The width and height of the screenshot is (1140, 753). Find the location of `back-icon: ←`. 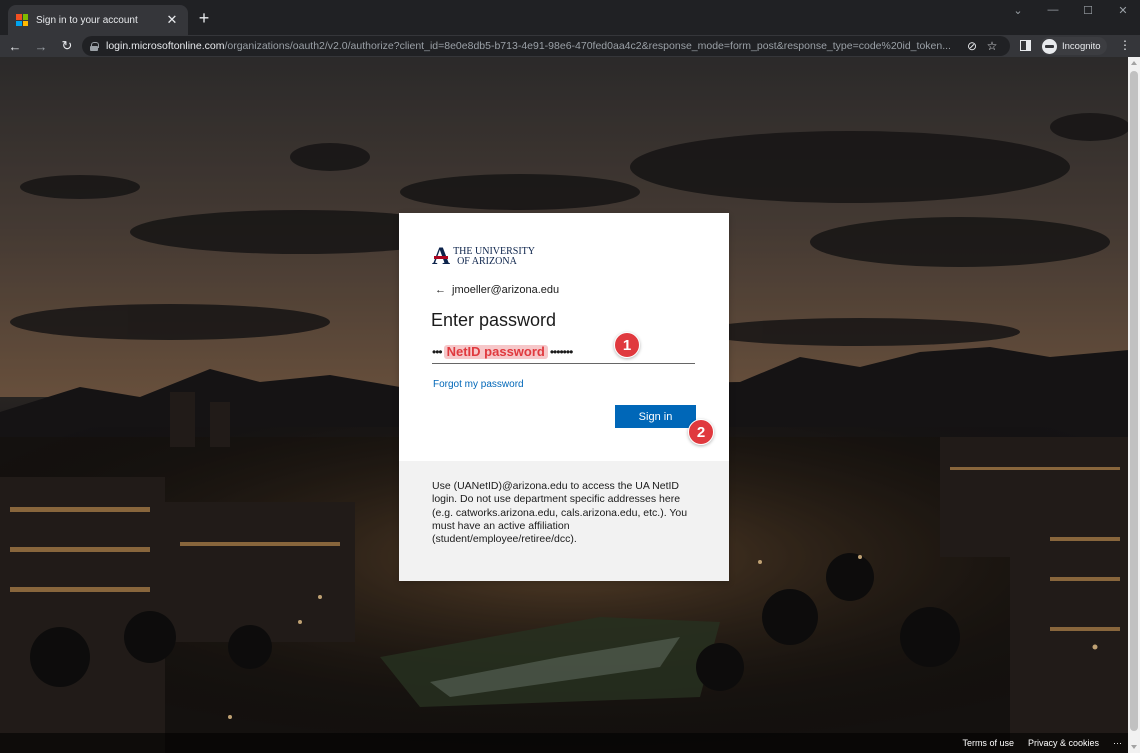

back-icon: ← is located at coordinates (15, 46).